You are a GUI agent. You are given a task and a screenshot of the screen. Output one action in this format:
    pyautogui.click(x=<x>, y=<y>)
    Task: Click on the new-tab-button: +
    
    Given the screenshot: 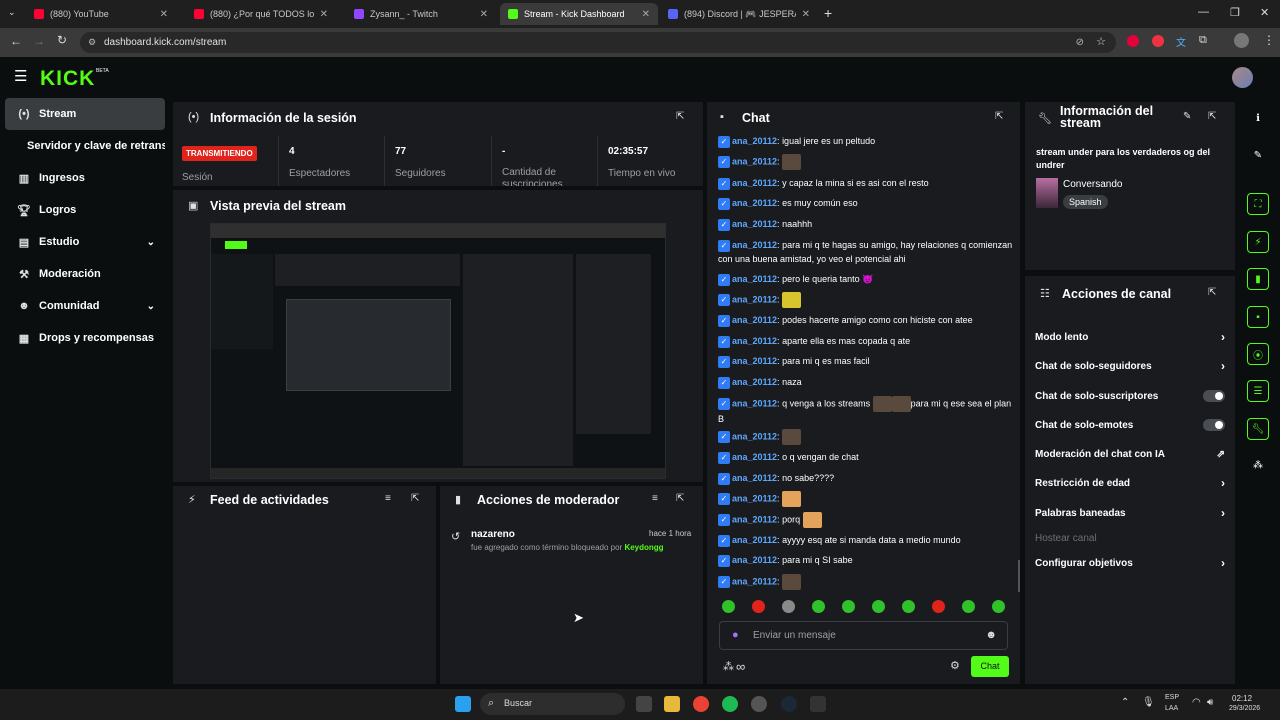 What is the action you would take?
    pyautogui.click(x=828, y=13)
    